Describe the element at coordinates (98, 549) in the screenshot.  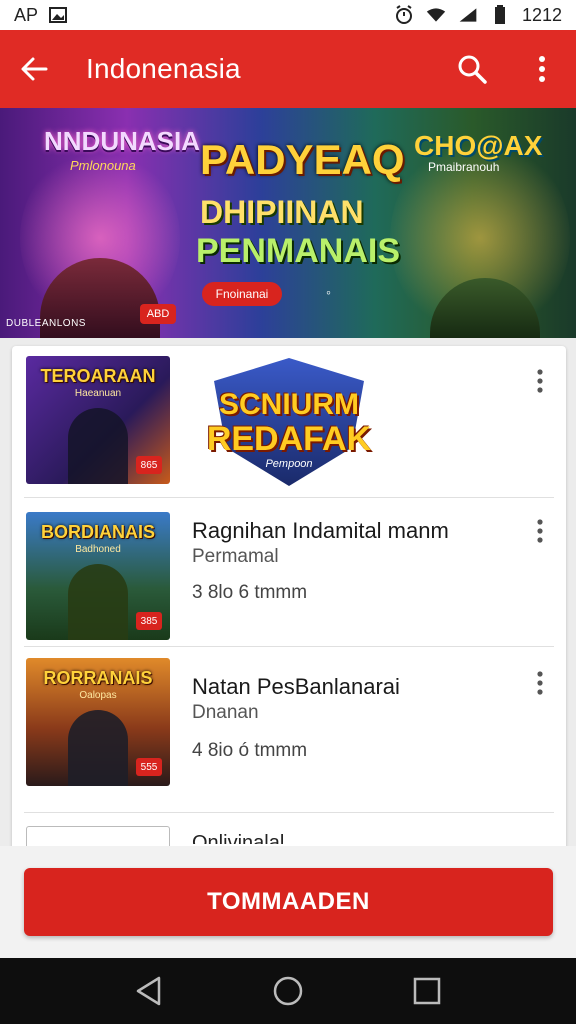
I see `thumbnail-subtitle: Badhoned` at that location.